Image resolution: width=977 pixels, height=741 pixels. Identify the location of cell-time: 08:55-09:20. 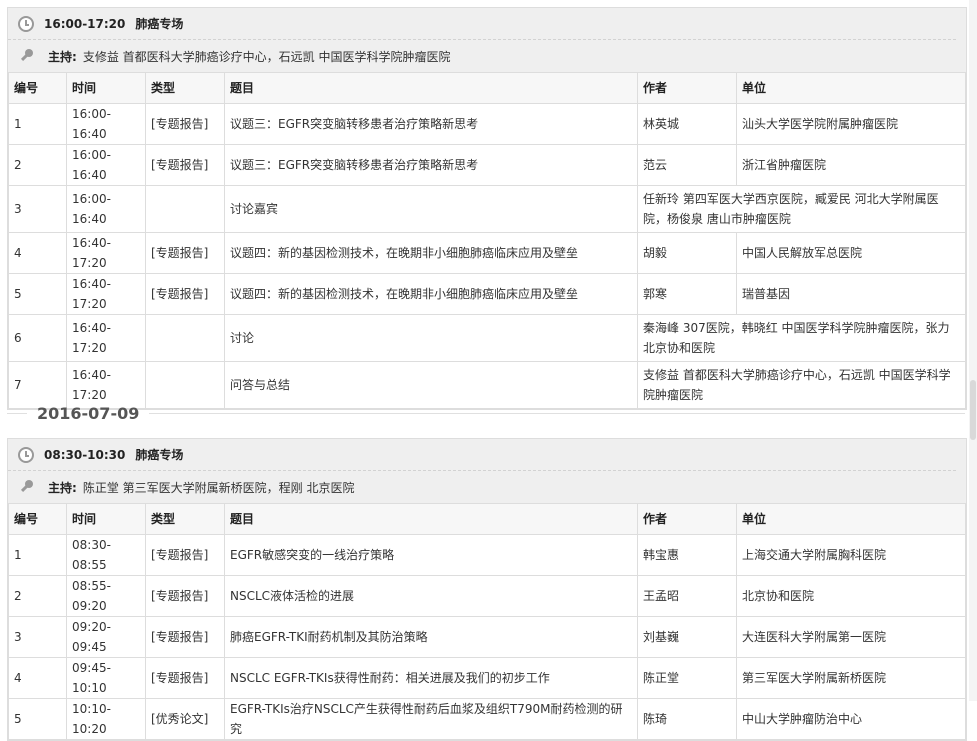
(106, 596).